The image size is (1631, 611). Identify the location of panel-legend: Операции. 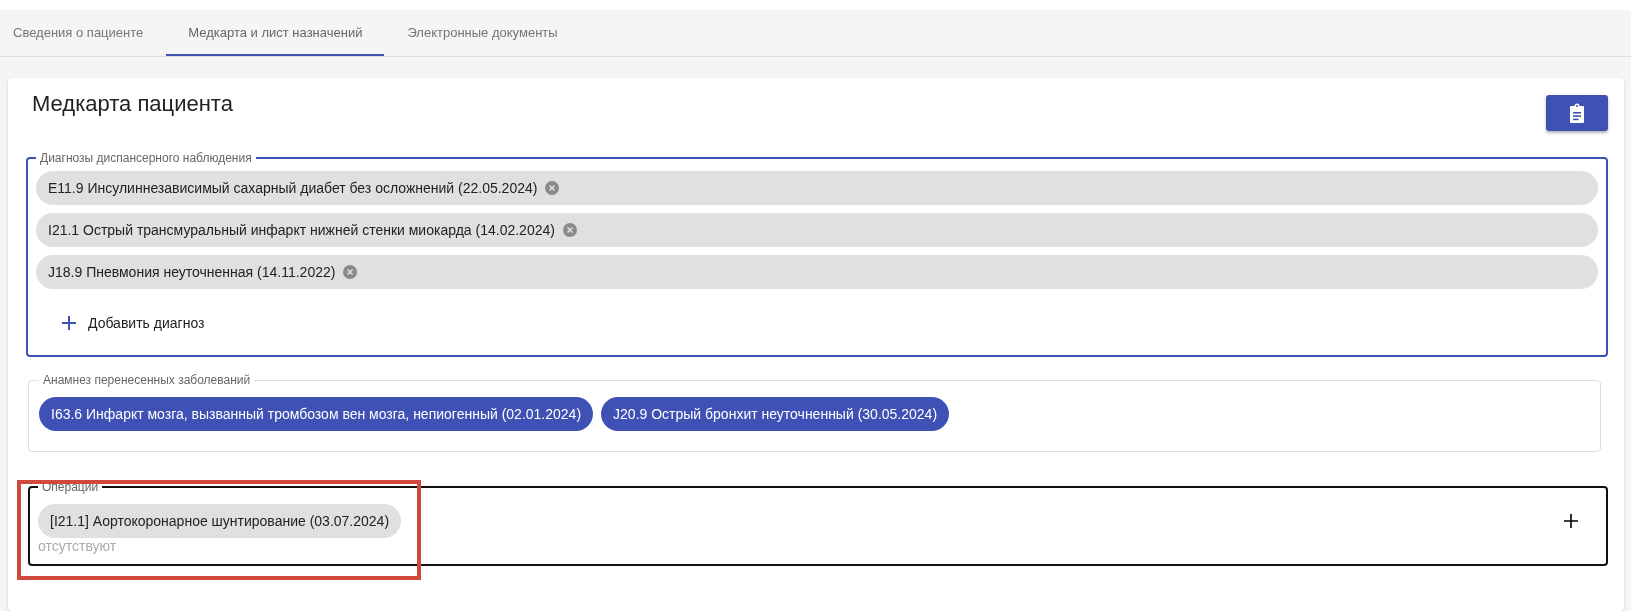
(70, 487).